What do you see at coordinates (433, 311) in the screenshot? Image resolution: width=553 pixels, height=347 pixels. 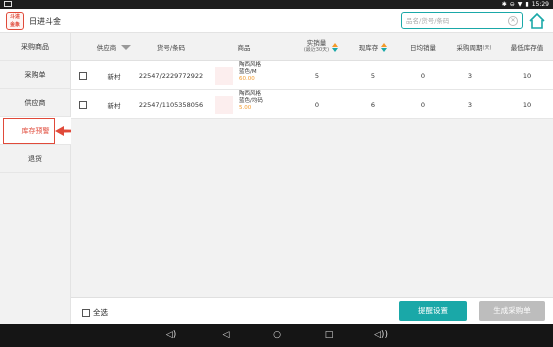 I see `remind-settings-button: 提醒设置` at bounding box center [433, 311].